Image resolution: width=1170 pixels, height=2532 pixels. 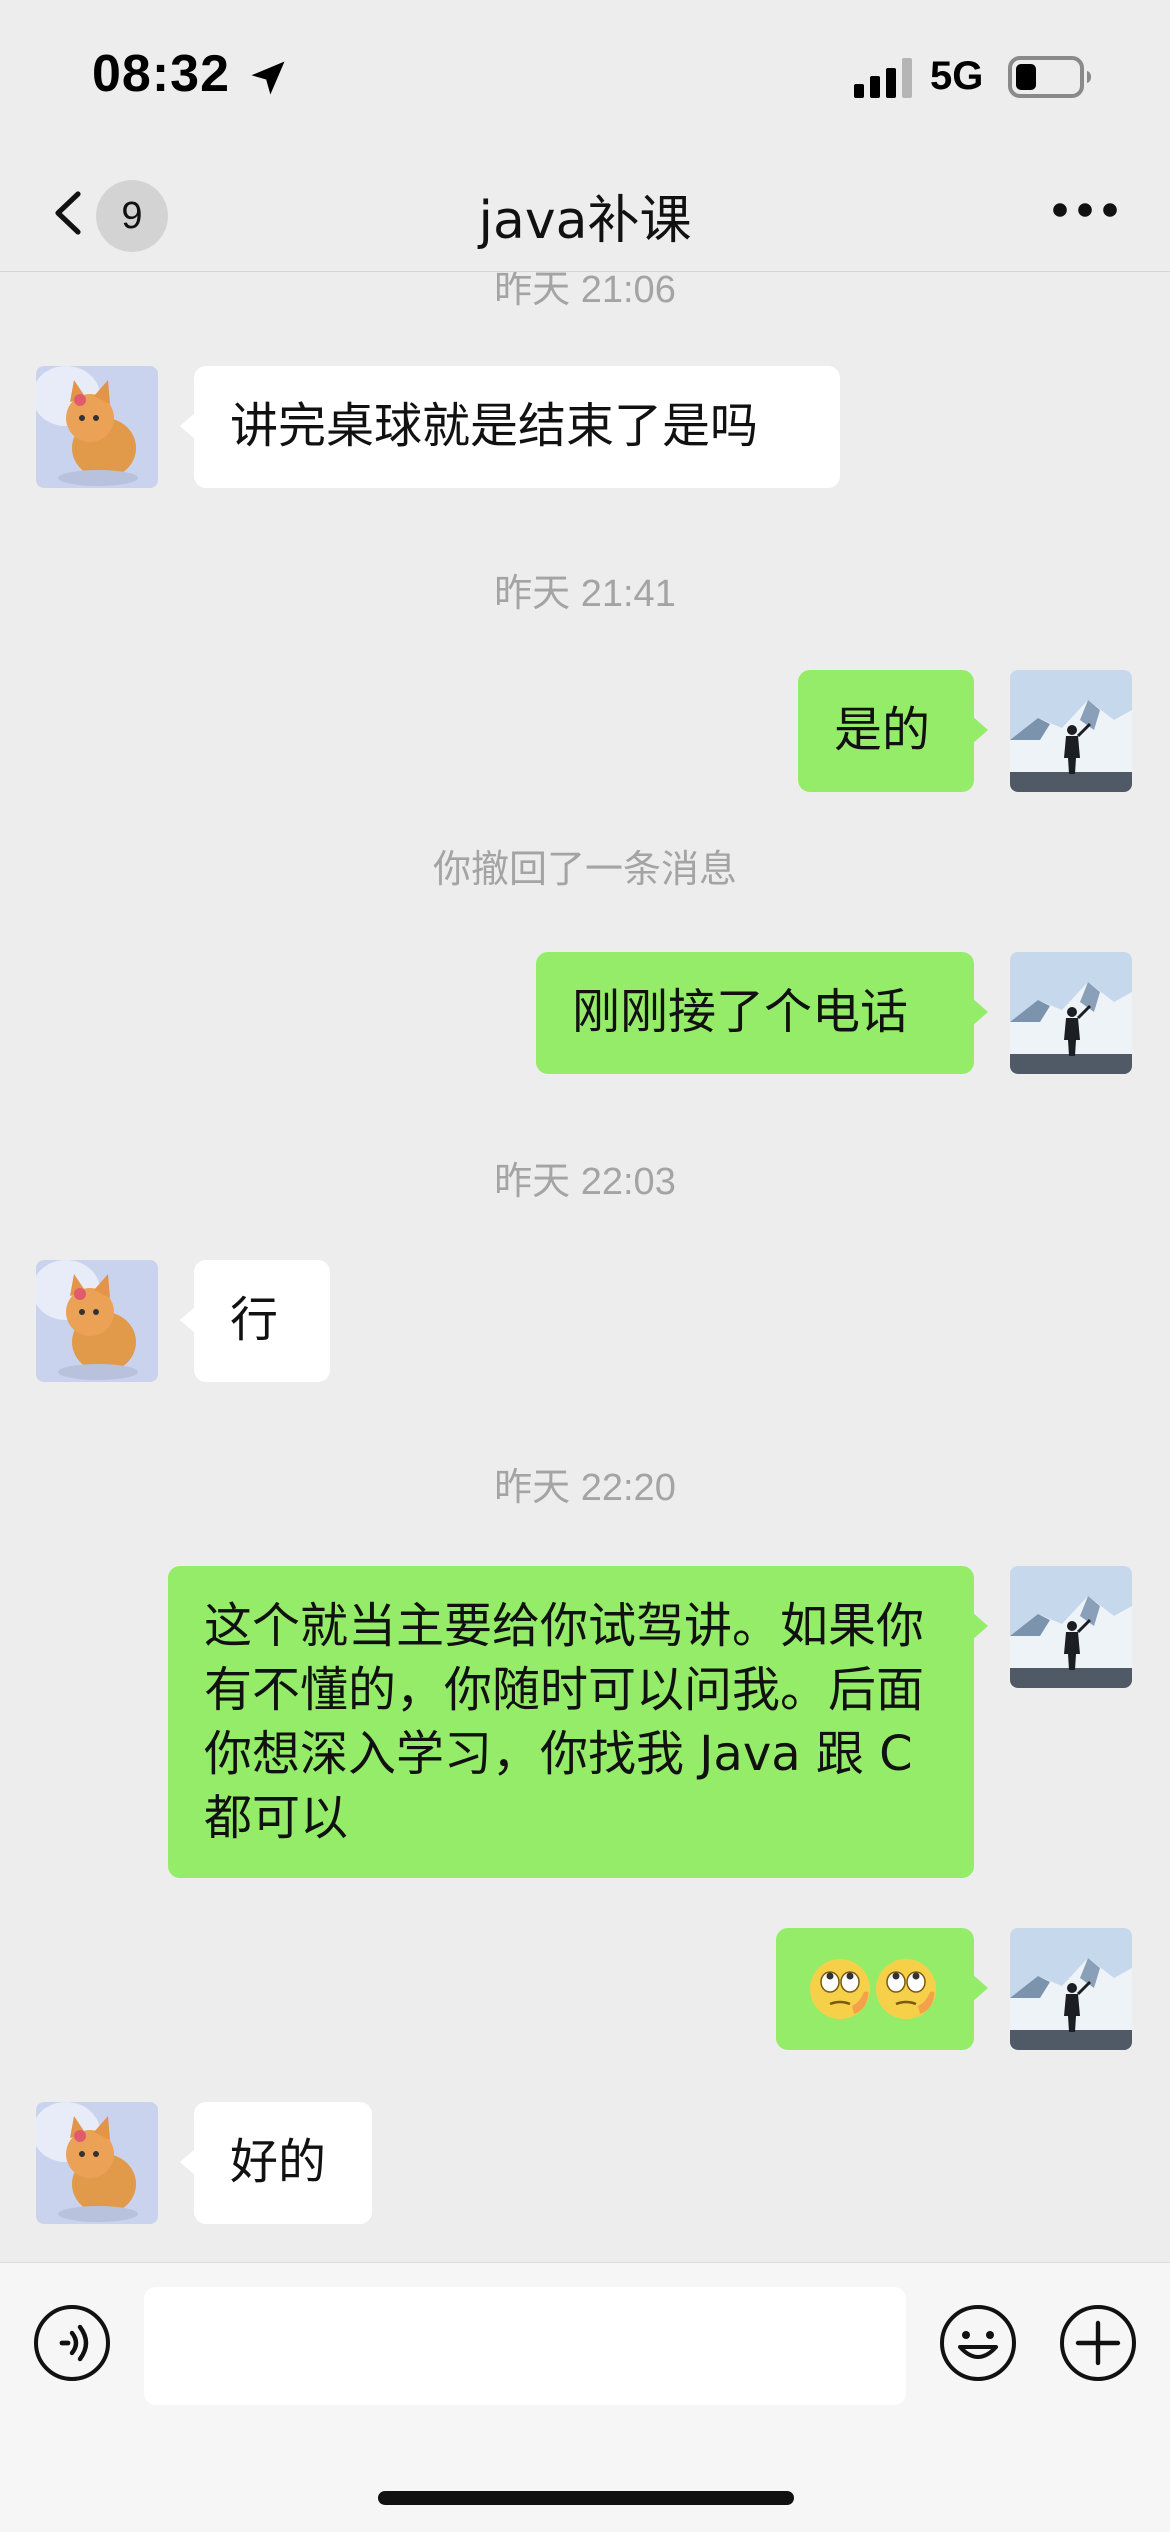 I want to click on timestamp: 昨天 22:20, so click(x=585, y=1488).